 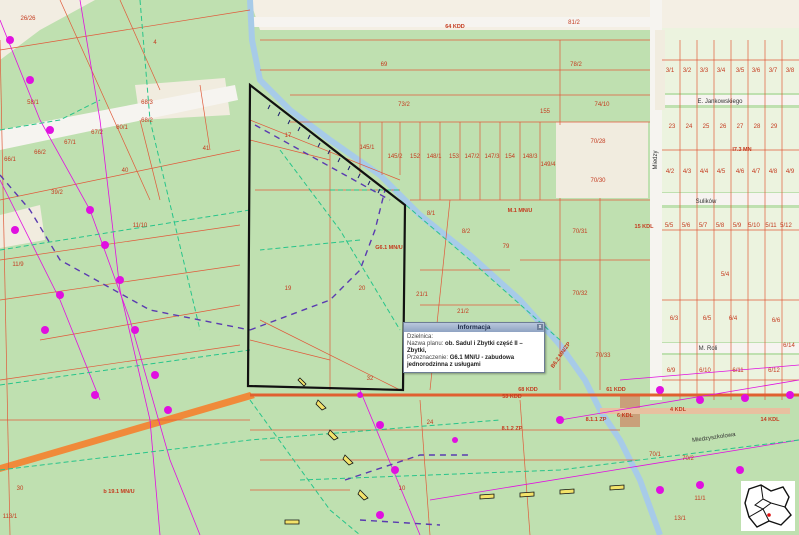 What do you see at coordinates (288, 136) in the screenshot?
I see `parcel-label: 17` at bounding box center [288, 136].